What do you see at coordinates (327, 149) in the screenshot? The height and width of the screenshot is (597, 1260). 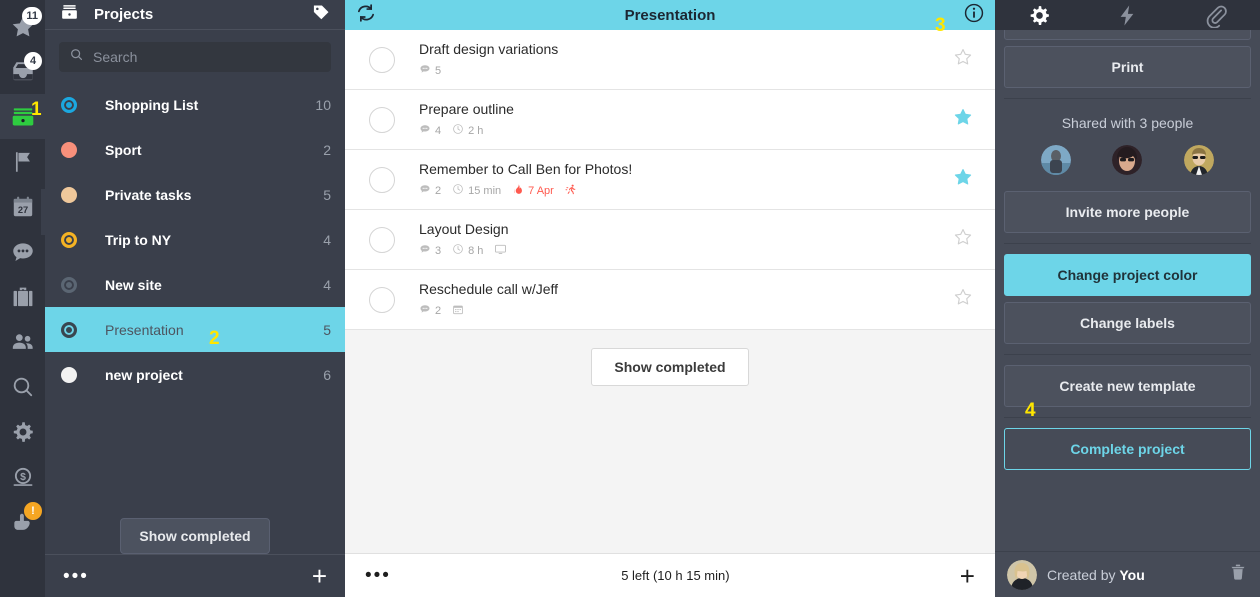 I see `project-task-count: 2` at bounding box center [327, 149].